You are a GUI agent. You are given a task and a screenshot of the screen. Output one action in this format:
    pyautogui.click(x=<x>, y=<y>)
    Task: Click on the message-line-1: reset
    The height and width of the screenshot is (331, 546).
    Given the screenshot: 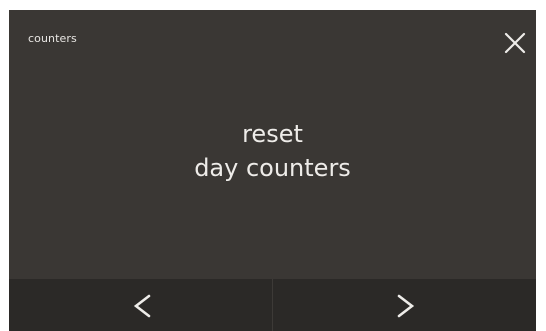 What is the action you would take?
    pyautogui.click(x=272, y=134)
    